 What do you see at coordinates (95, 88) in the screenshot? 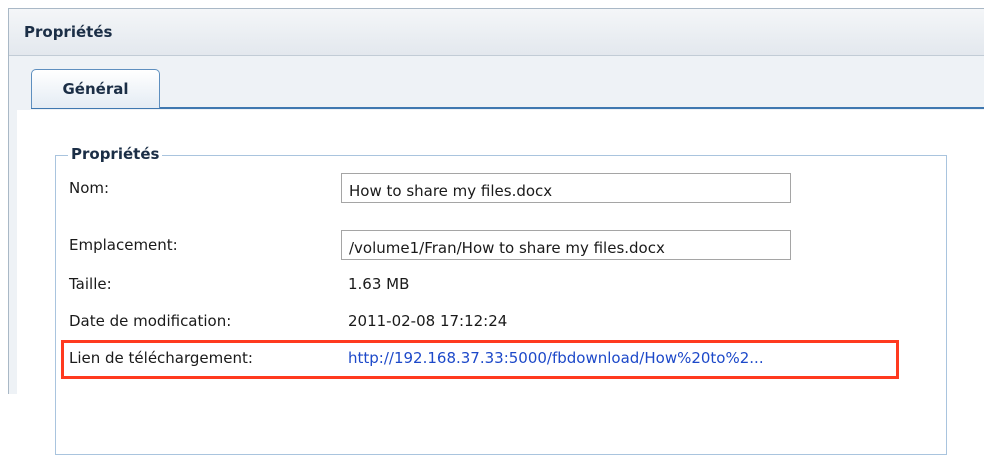
I see `tab-general: Général` at bounding box center [95, 88].